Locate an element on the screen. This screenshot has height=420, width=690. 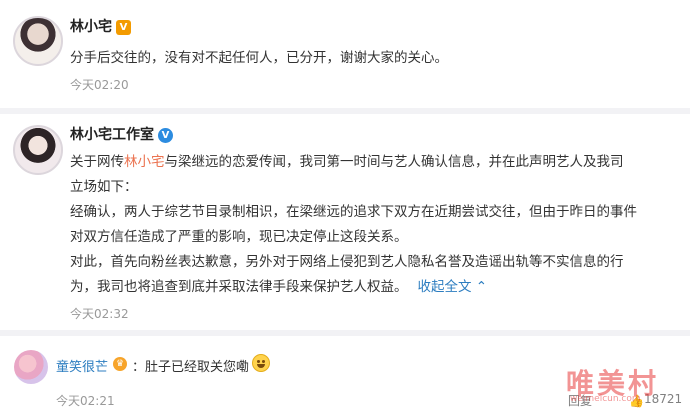
member-crown-icon: ♛ is located at coordinates (120, 364).